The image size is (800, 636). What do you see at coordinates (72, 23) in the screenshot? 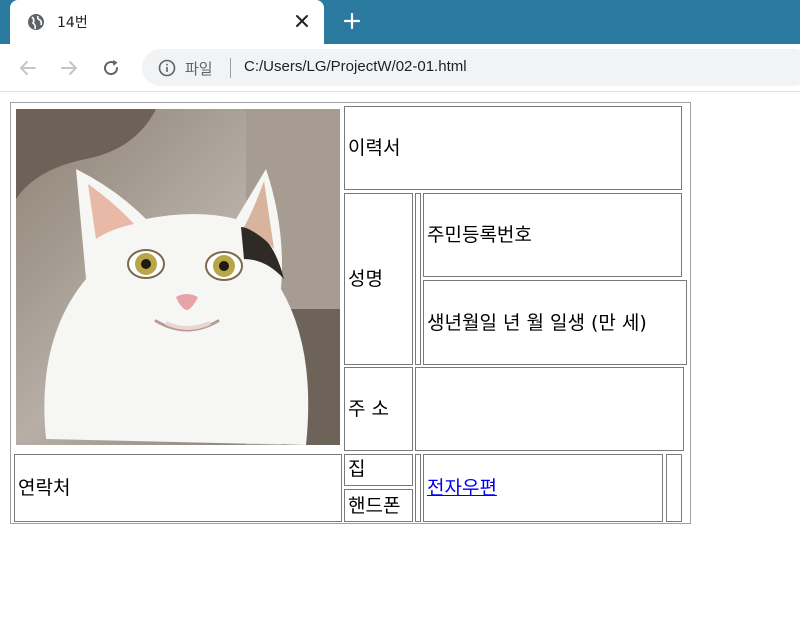
I see `tab-title: 14번` at bounding box center [72, 23].